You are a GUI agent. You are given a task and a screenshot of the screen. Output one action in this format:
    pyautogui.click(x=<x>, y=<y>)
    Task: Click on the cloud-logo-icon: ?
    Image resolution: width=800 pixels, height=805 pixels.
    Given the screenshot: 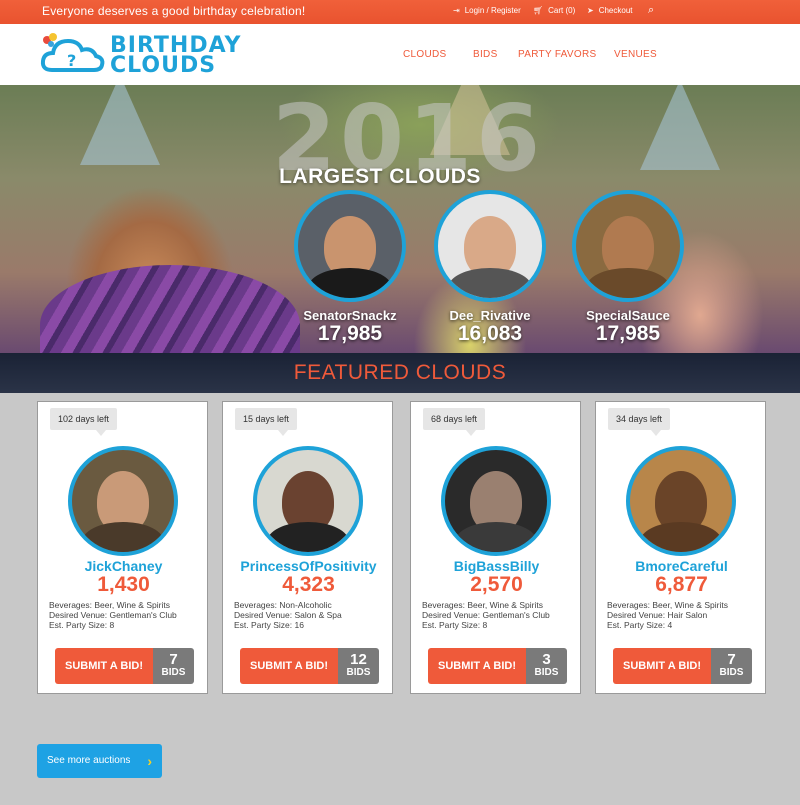 What is the action you would take?
    pyautogui.click(x=72, y=52)
    